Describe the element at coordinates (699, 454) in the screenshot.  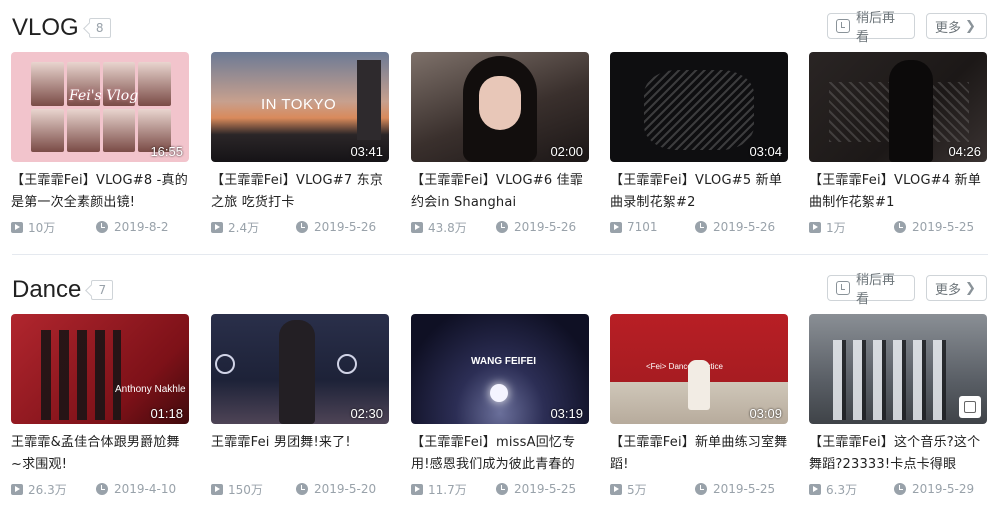
I see `video-title: 【王霏霏Fei】新单曲练习室舞蹈!` at that location.